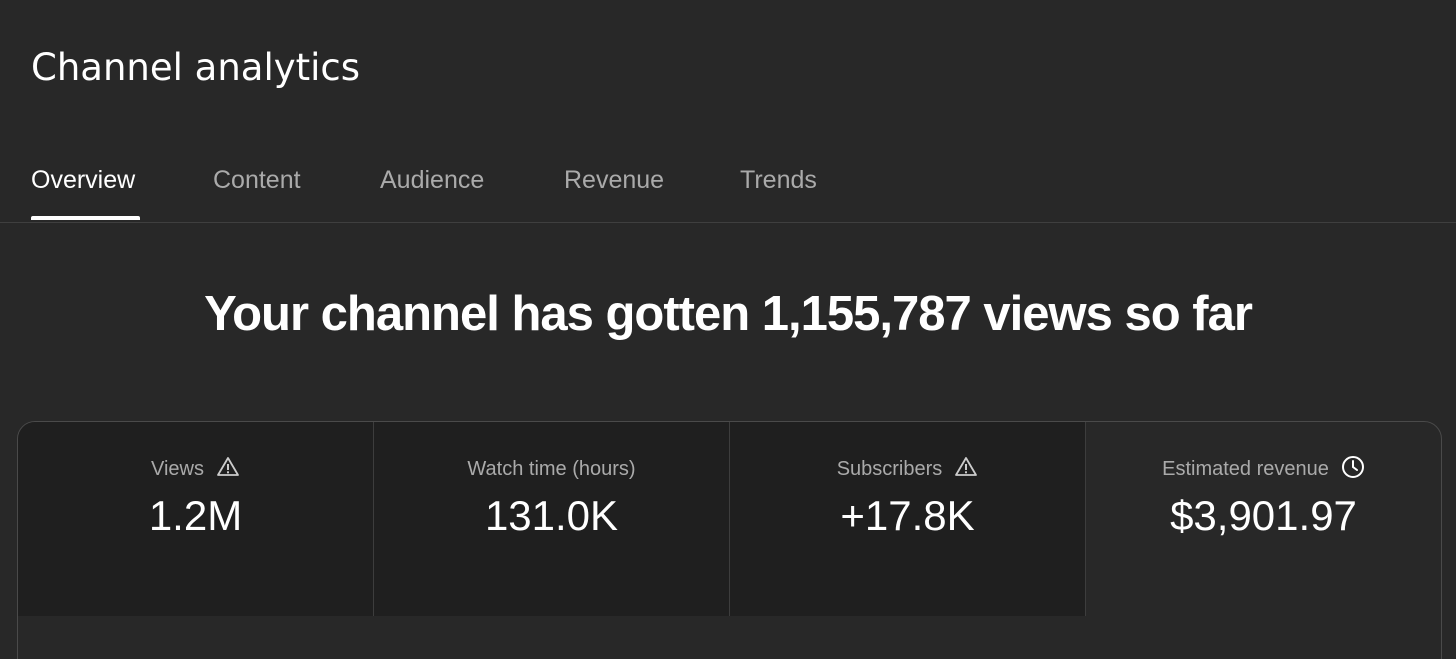 The image size is (1456, 659). I want to click on analytics-tabs: Overview Content Audience Revenue Trends, so click(728, 181).